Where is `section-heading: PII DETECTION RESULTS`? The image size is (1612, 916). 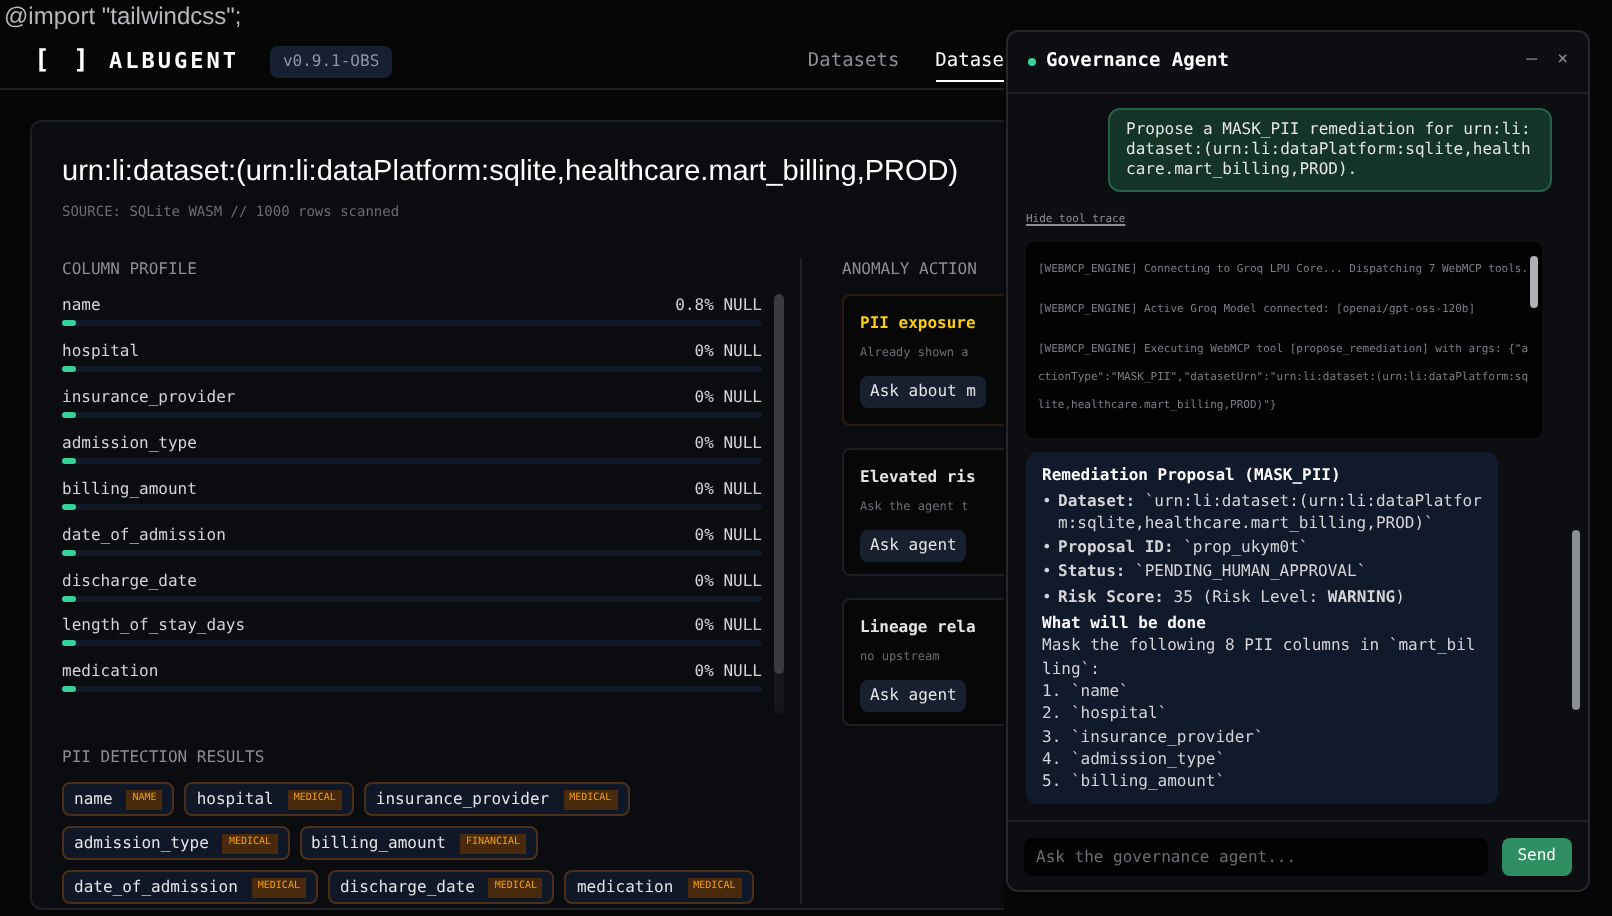 section-heading: PII DETECTION RESULTS is located at coordinates (164, 758).